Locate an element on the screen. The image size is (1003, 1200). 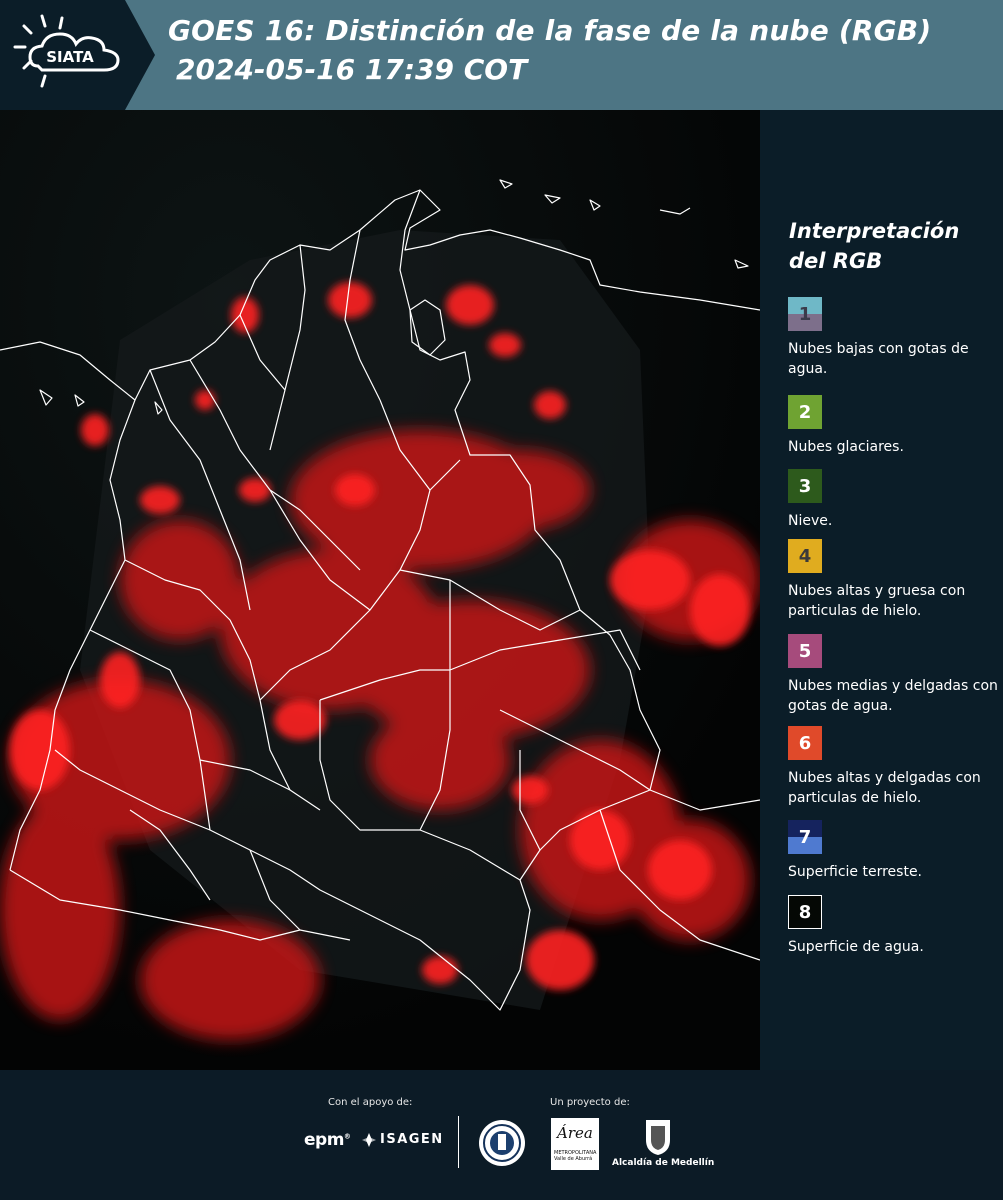
legend-title: Interpretación del RGB is located at coordinates (874, 246).